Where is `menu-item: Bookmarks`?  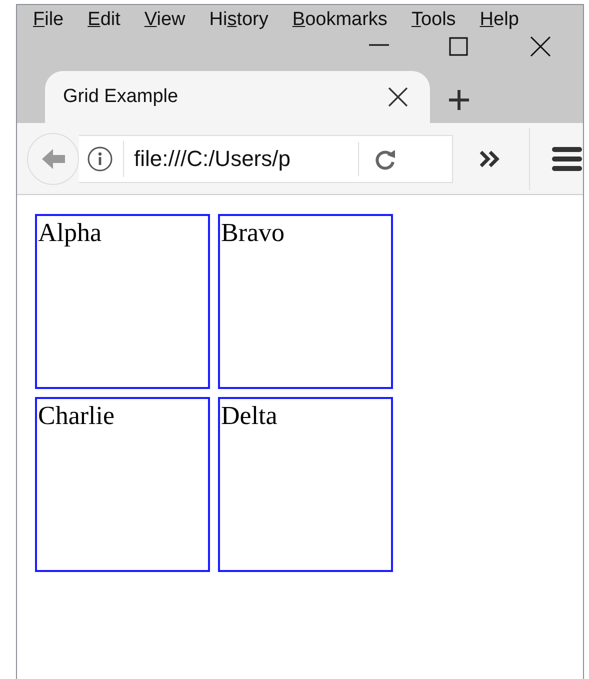 menu-item: Bookmarks is located at coordinates (340, 20).